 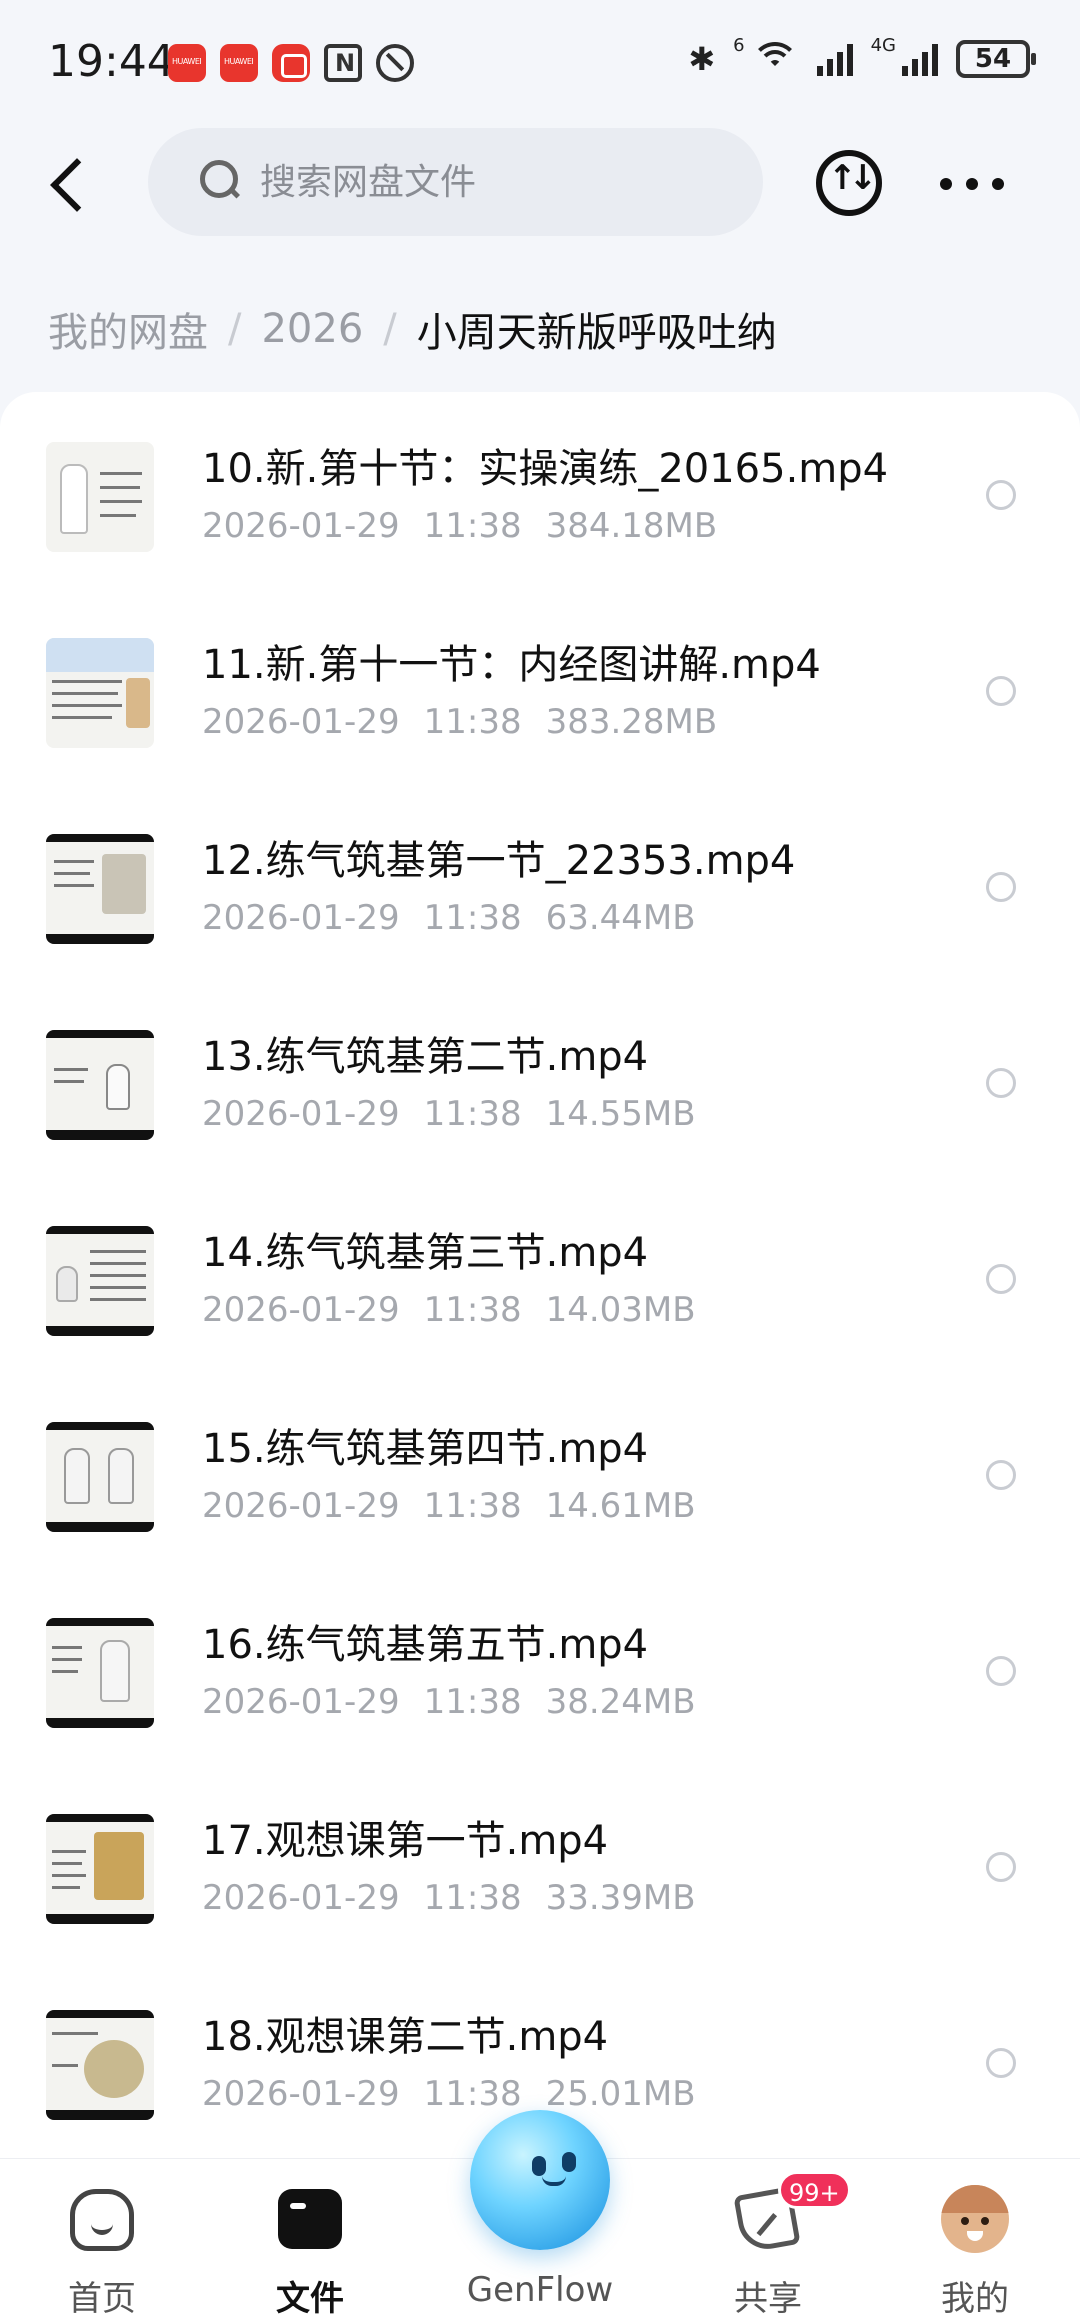 What do you see at coordinates (310, 2219) in the screenshot?
I see `folder-icon` at bounding box center [310, 2219].